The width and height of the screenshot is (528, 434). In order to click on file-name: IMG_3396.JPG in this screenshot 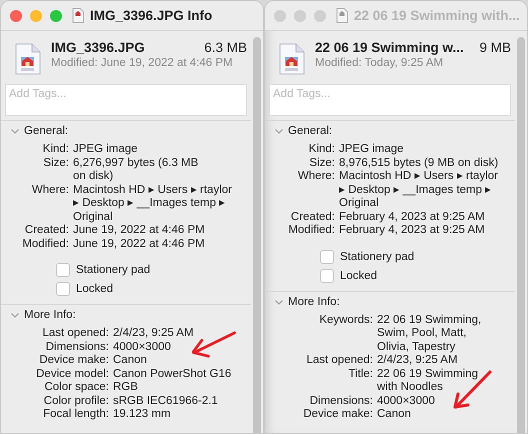, I will do `click(98, 47)`.